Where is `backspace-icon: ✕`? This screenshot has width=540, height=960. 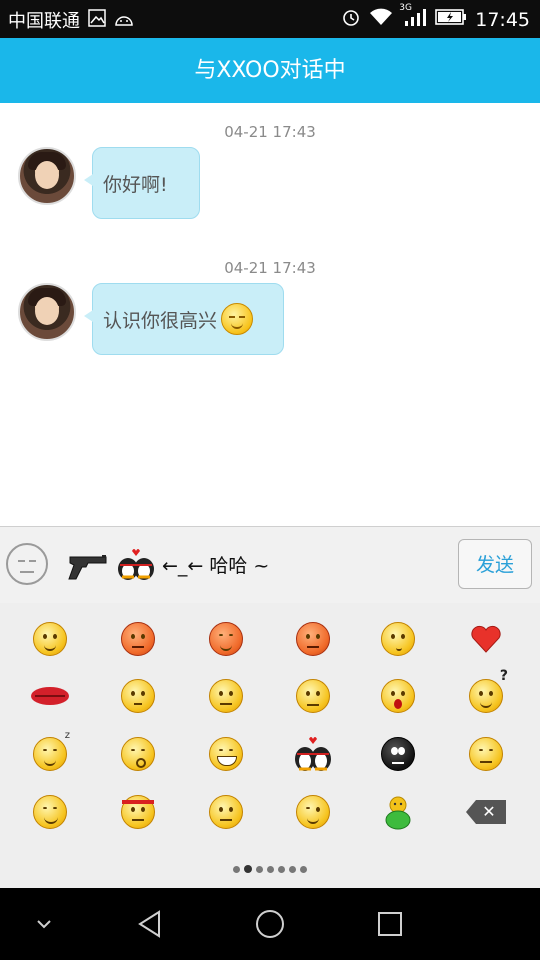 backspace-icon: ✕ is located at coordinates (486, 812).